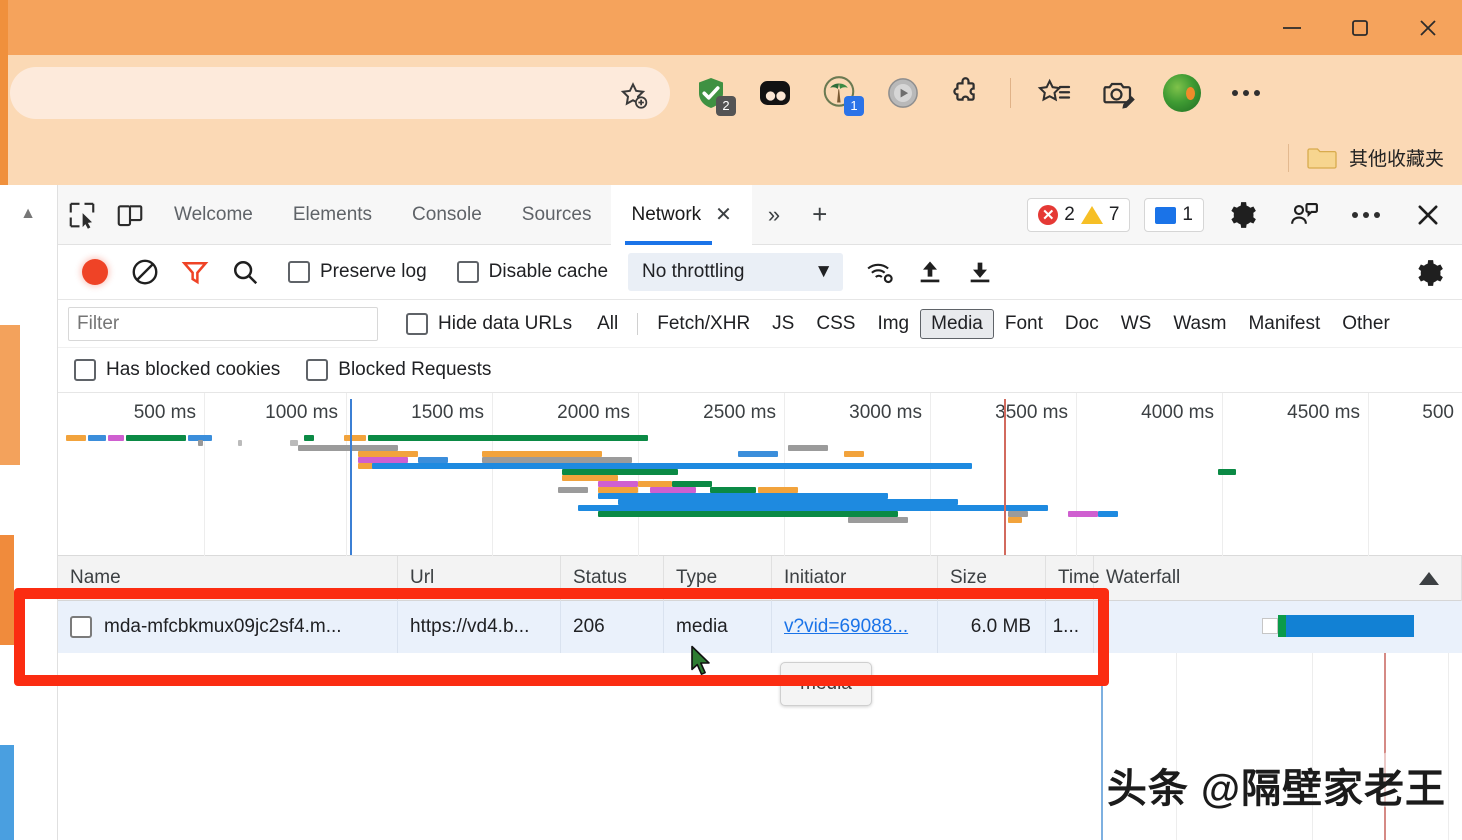 Image resolution: width=1462 pixels, height=840 pixels. I want to click on gear-icon, so click(1242, 215).